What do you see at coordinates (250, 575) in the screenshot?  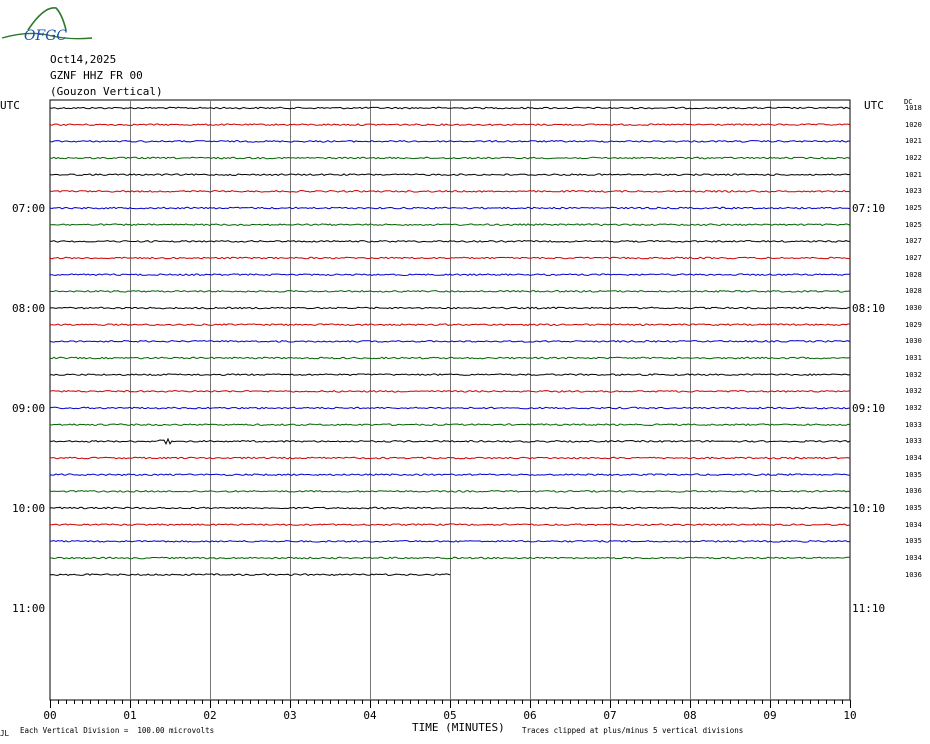 I see `seismic-trace` at bounding box center [250, 575].